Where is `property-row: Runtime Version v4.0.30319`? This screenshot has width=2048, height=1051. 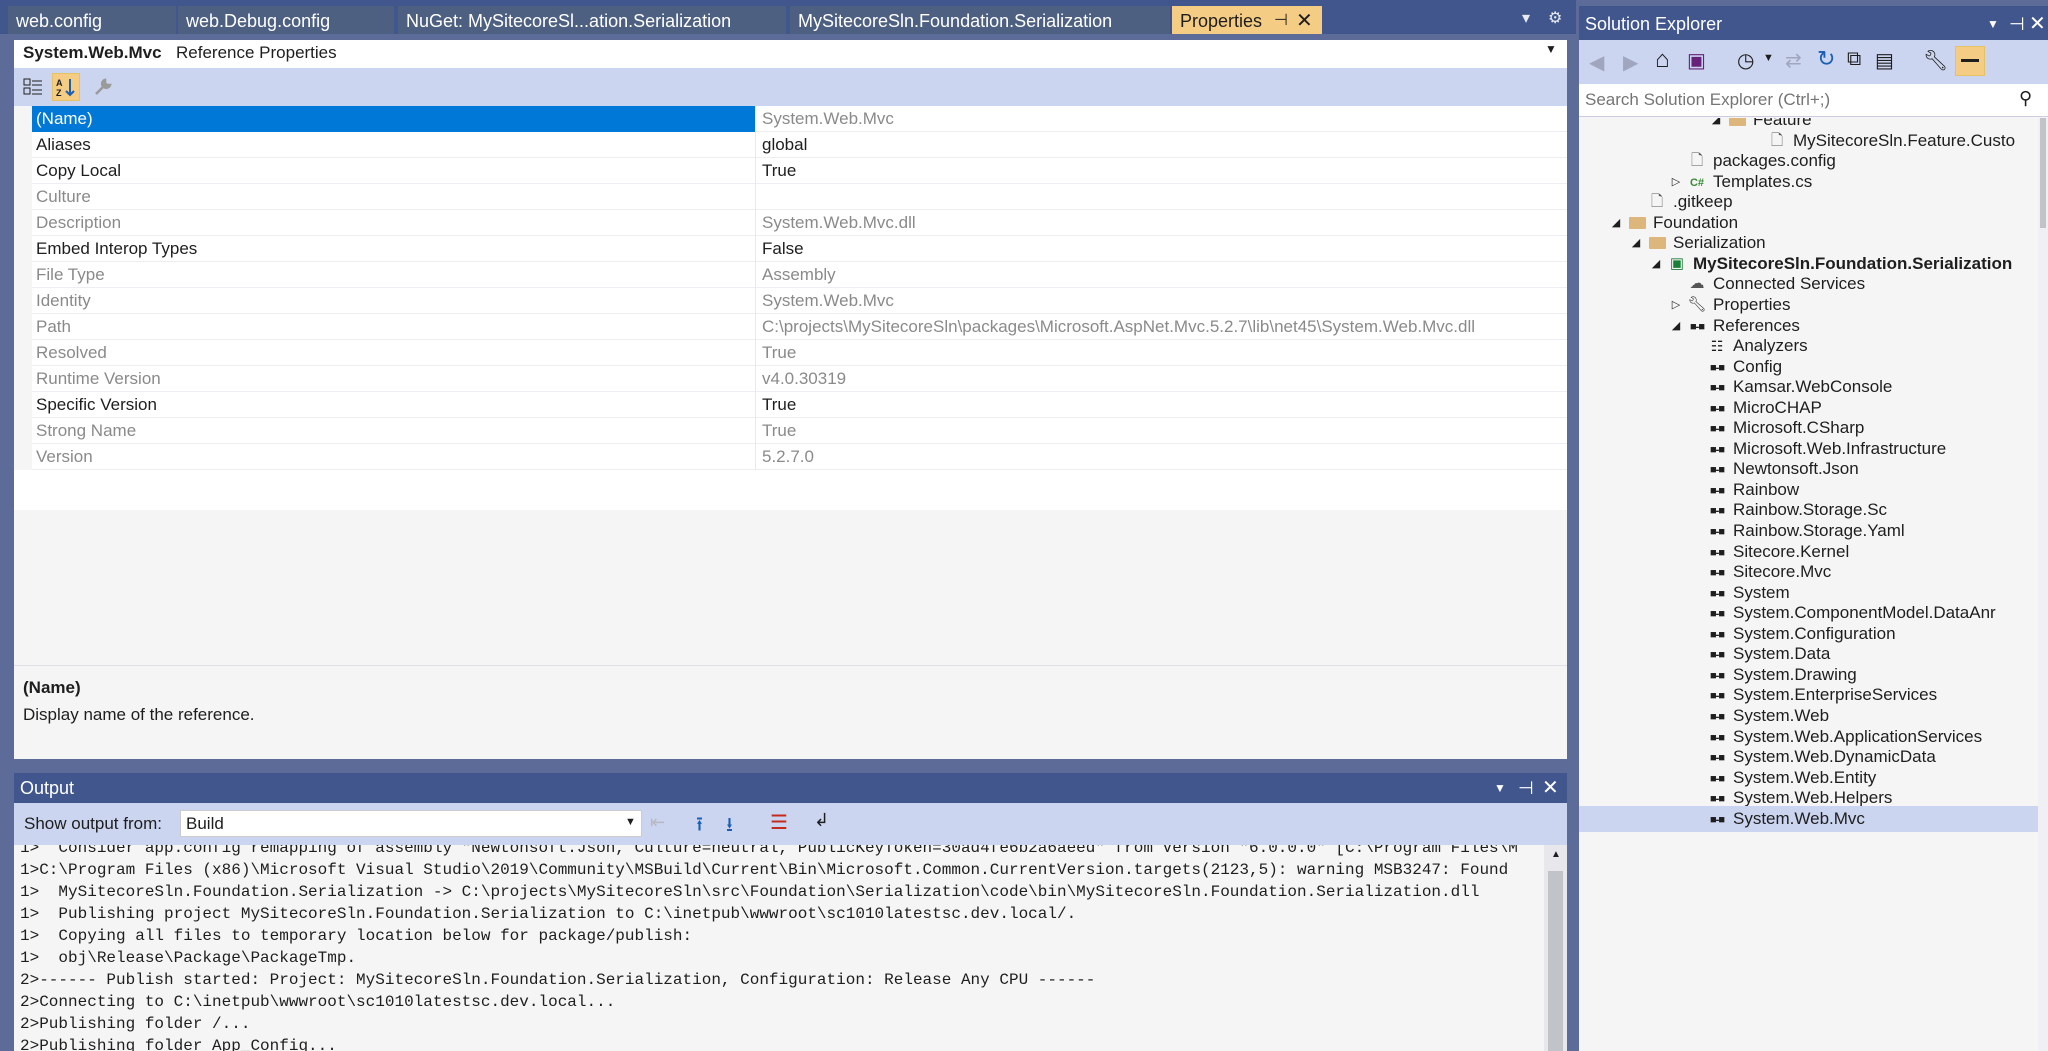 property-row: Runtime Version v4.0.30319 is located at coordinates (790, 379).